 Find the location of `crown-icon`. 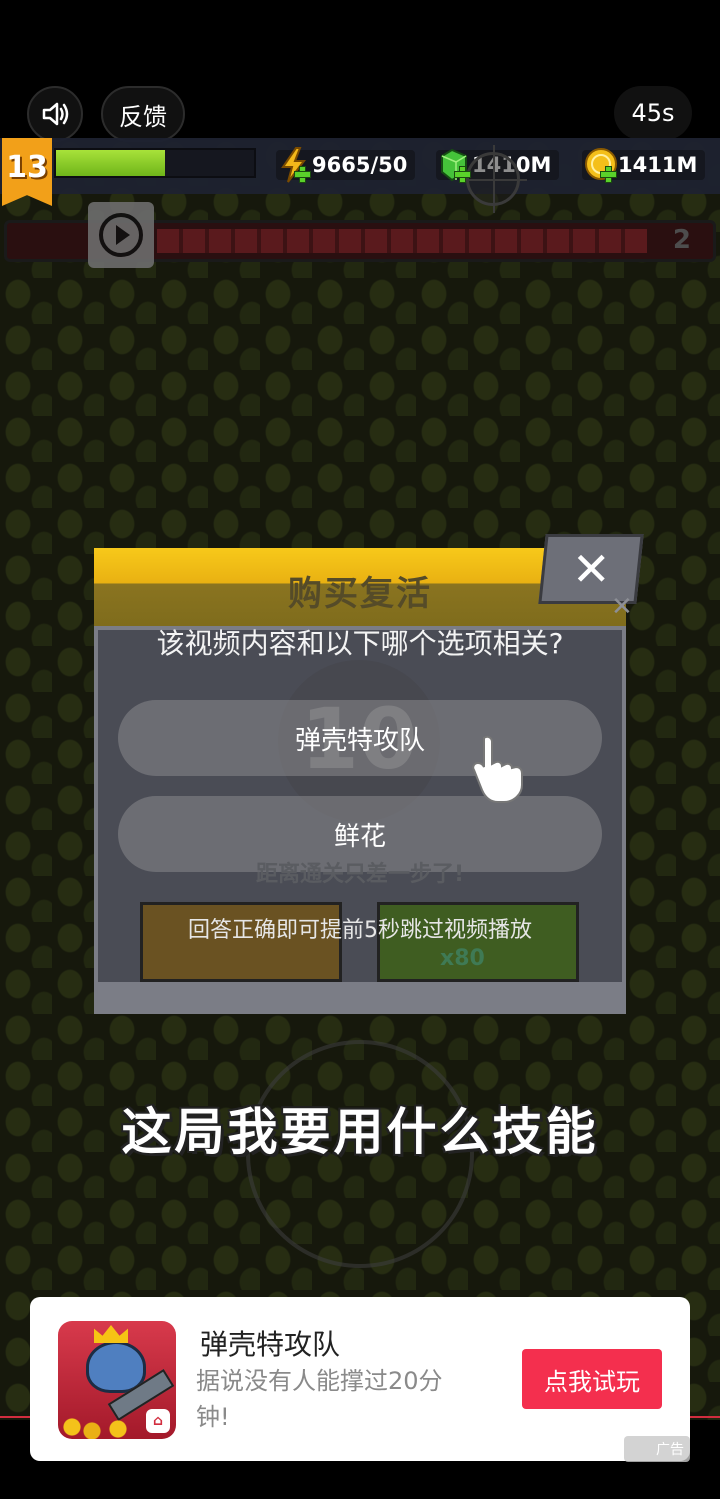

crown-icon is located at coordinates (111, 1334).